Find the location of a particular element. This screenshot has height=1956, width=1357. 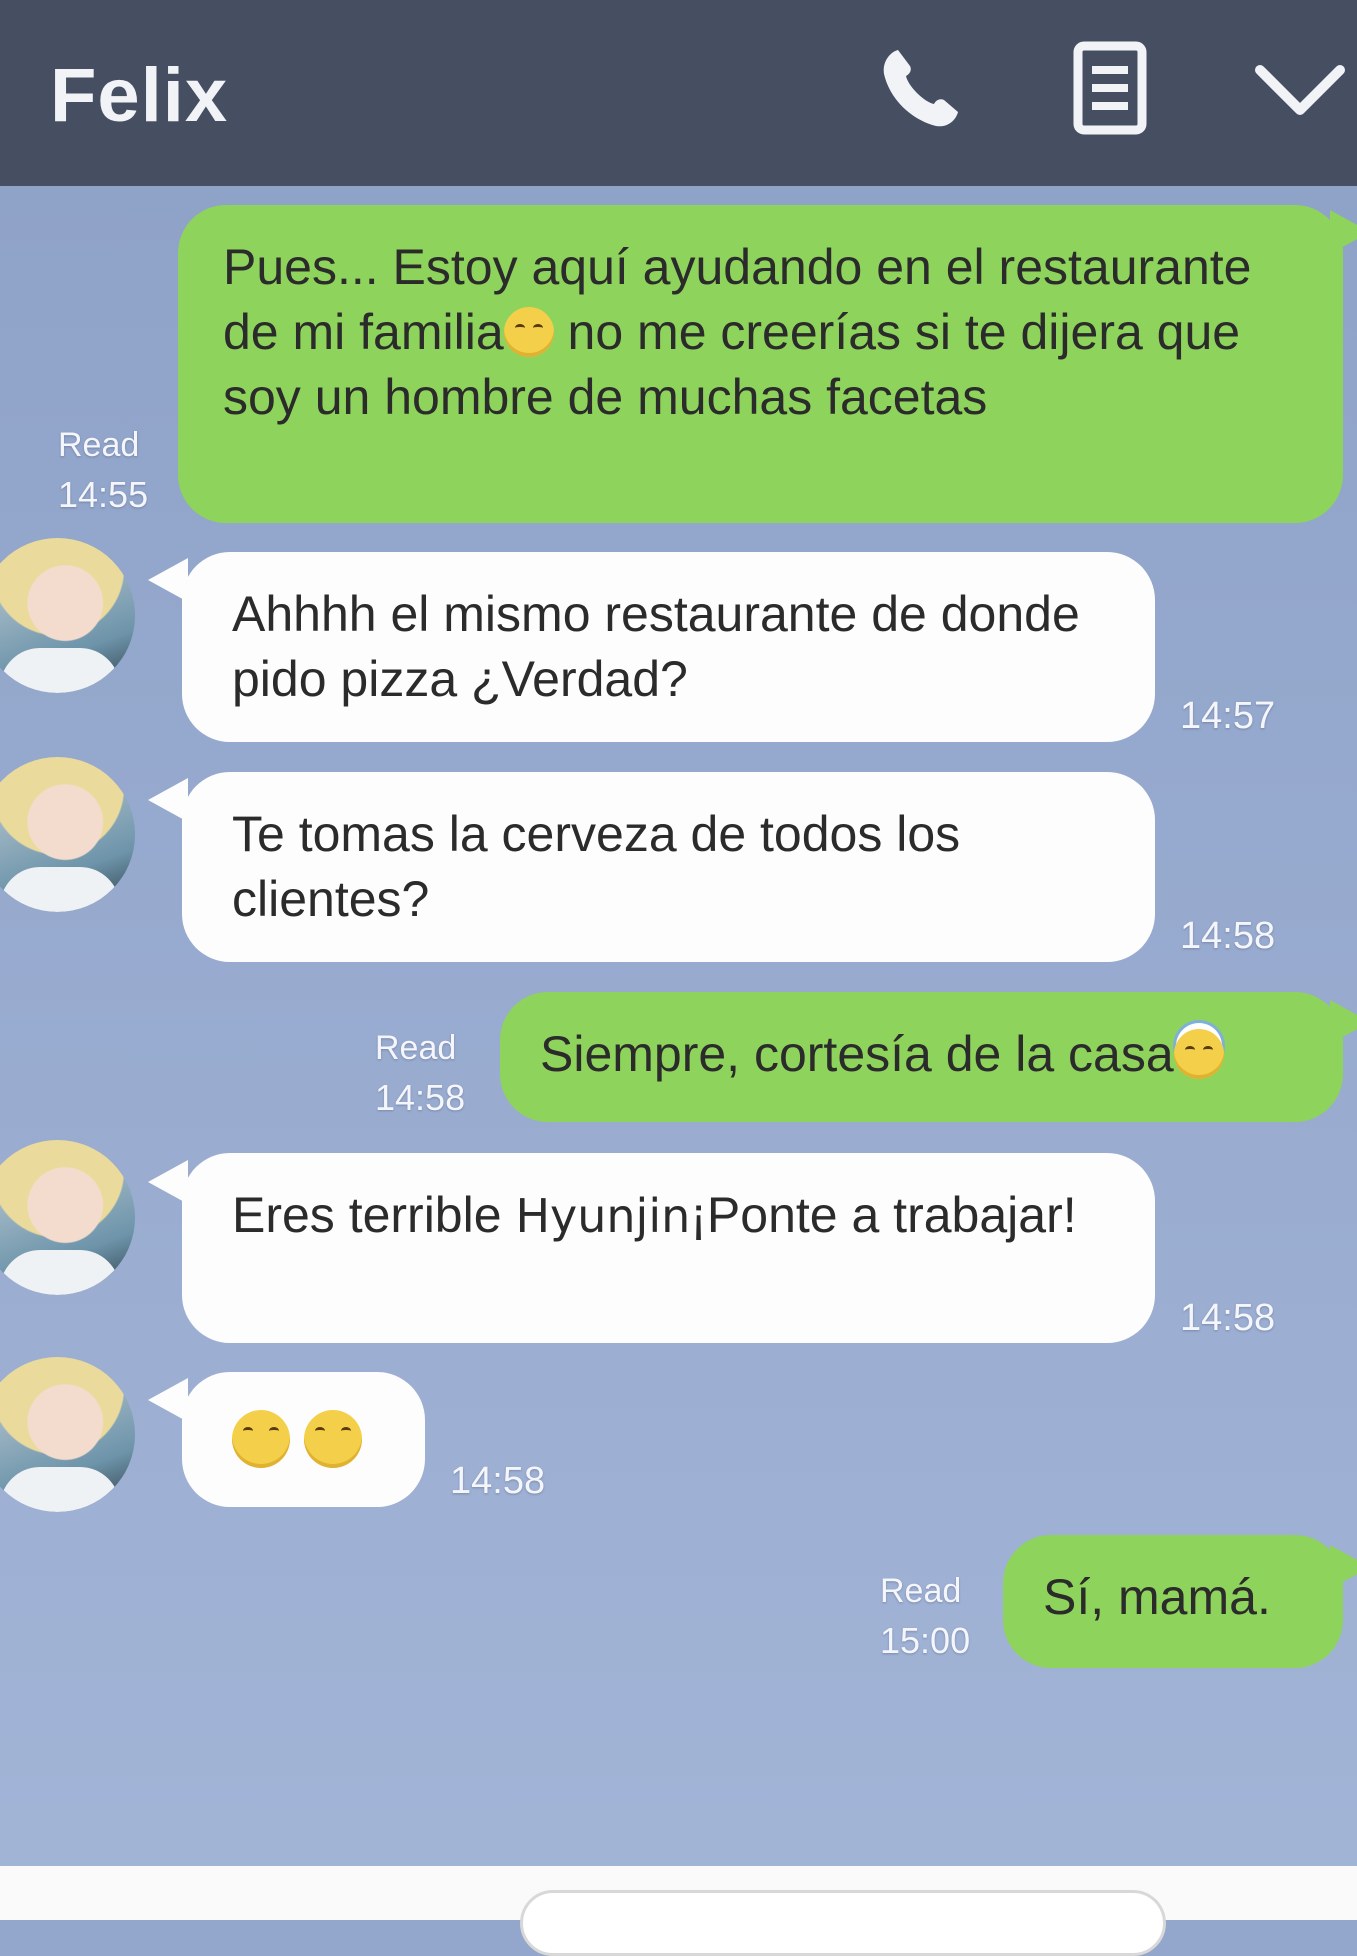

mentioned-name: Hyunjin is located at coordinates (603, 1216).